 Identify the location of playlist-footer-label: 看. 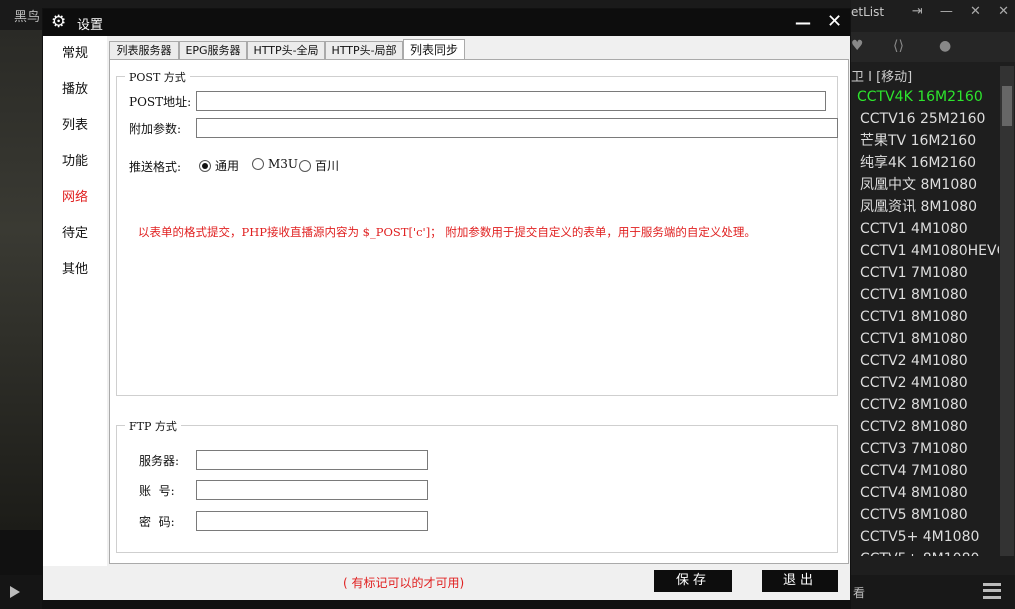
(859, 592).